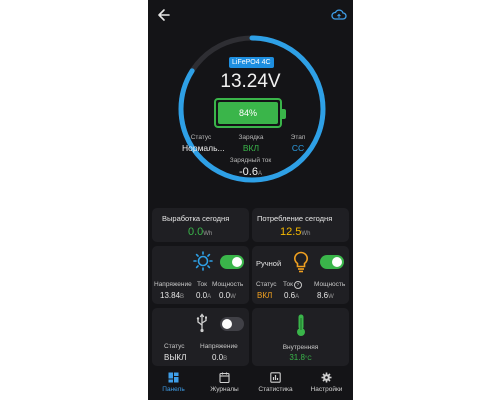 The width and height of the screenshot is (500, 400). What do you see at coordinates (201, 137) in the screenshot?
I see `status-label: Статус` at bounding box center [201, 137].